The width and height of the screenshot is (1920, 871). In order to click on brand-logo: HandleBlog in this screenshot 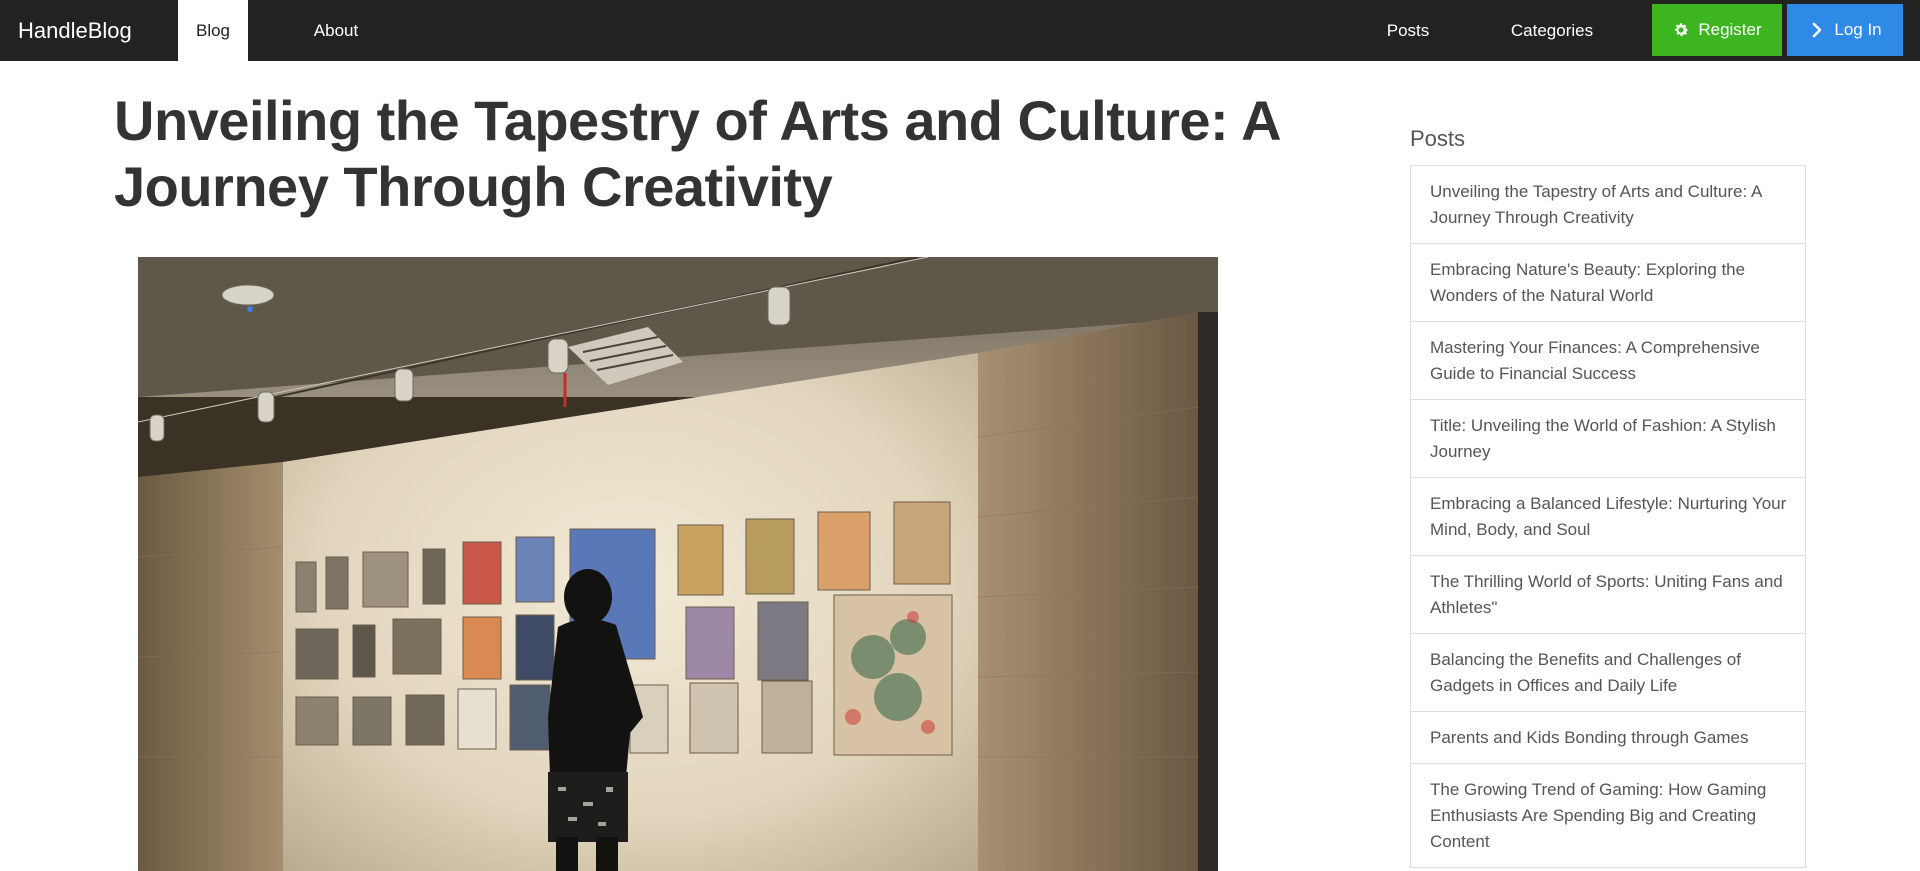, I will do `click(75, 30)`.